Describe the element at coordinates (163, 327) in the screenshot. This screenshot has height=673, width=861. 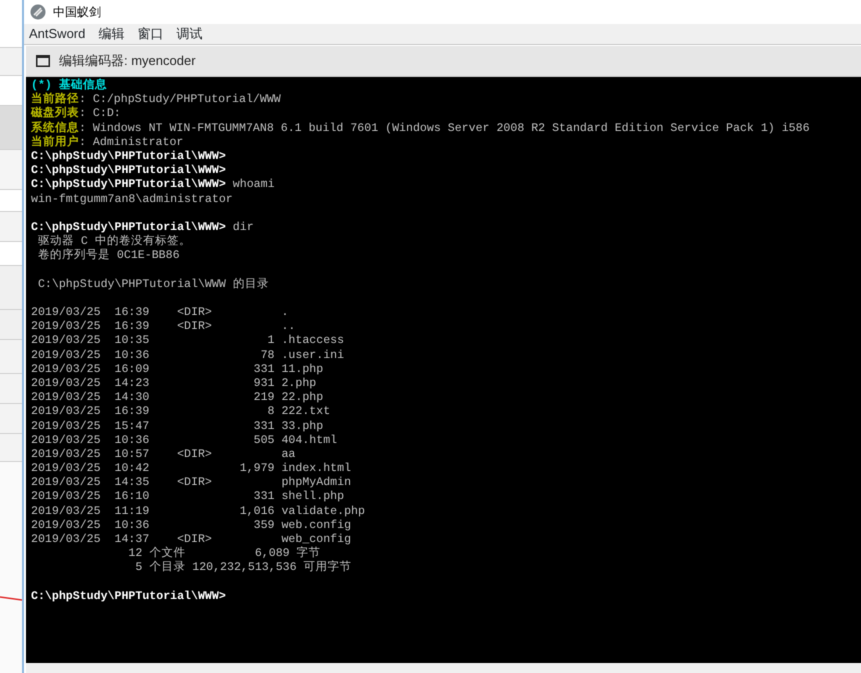
I see `output-line: 2019/03/25 16:39 <DIR> ..` at that location.